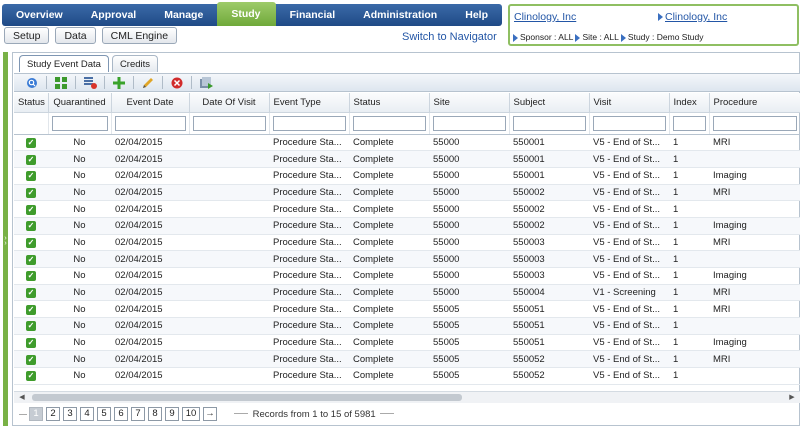 The width and height of the screenshot is (802, 428). What do you see at coordinates (400, 15) in the screenshot?
I see `nav-administration: Administration` at bounding box center [400, 15].